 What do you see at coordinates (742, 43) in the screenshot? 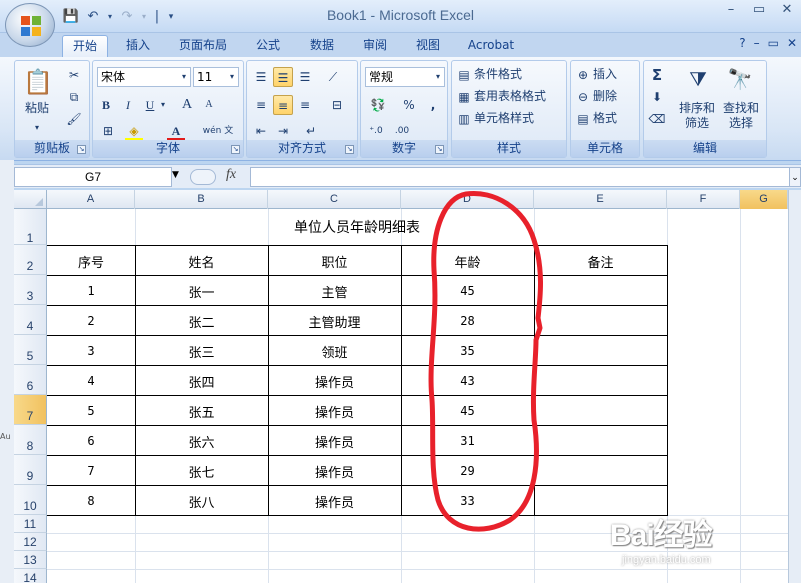
I see `help-icon: ?` at bounding box center [742, 43].